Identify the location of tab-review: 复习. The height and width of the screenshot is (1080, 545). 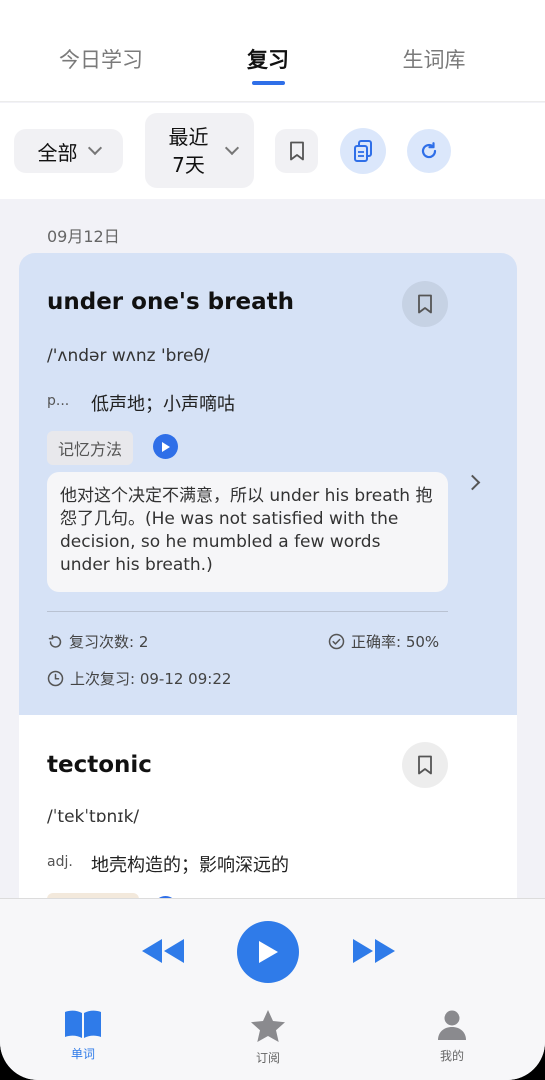
(268, 59).